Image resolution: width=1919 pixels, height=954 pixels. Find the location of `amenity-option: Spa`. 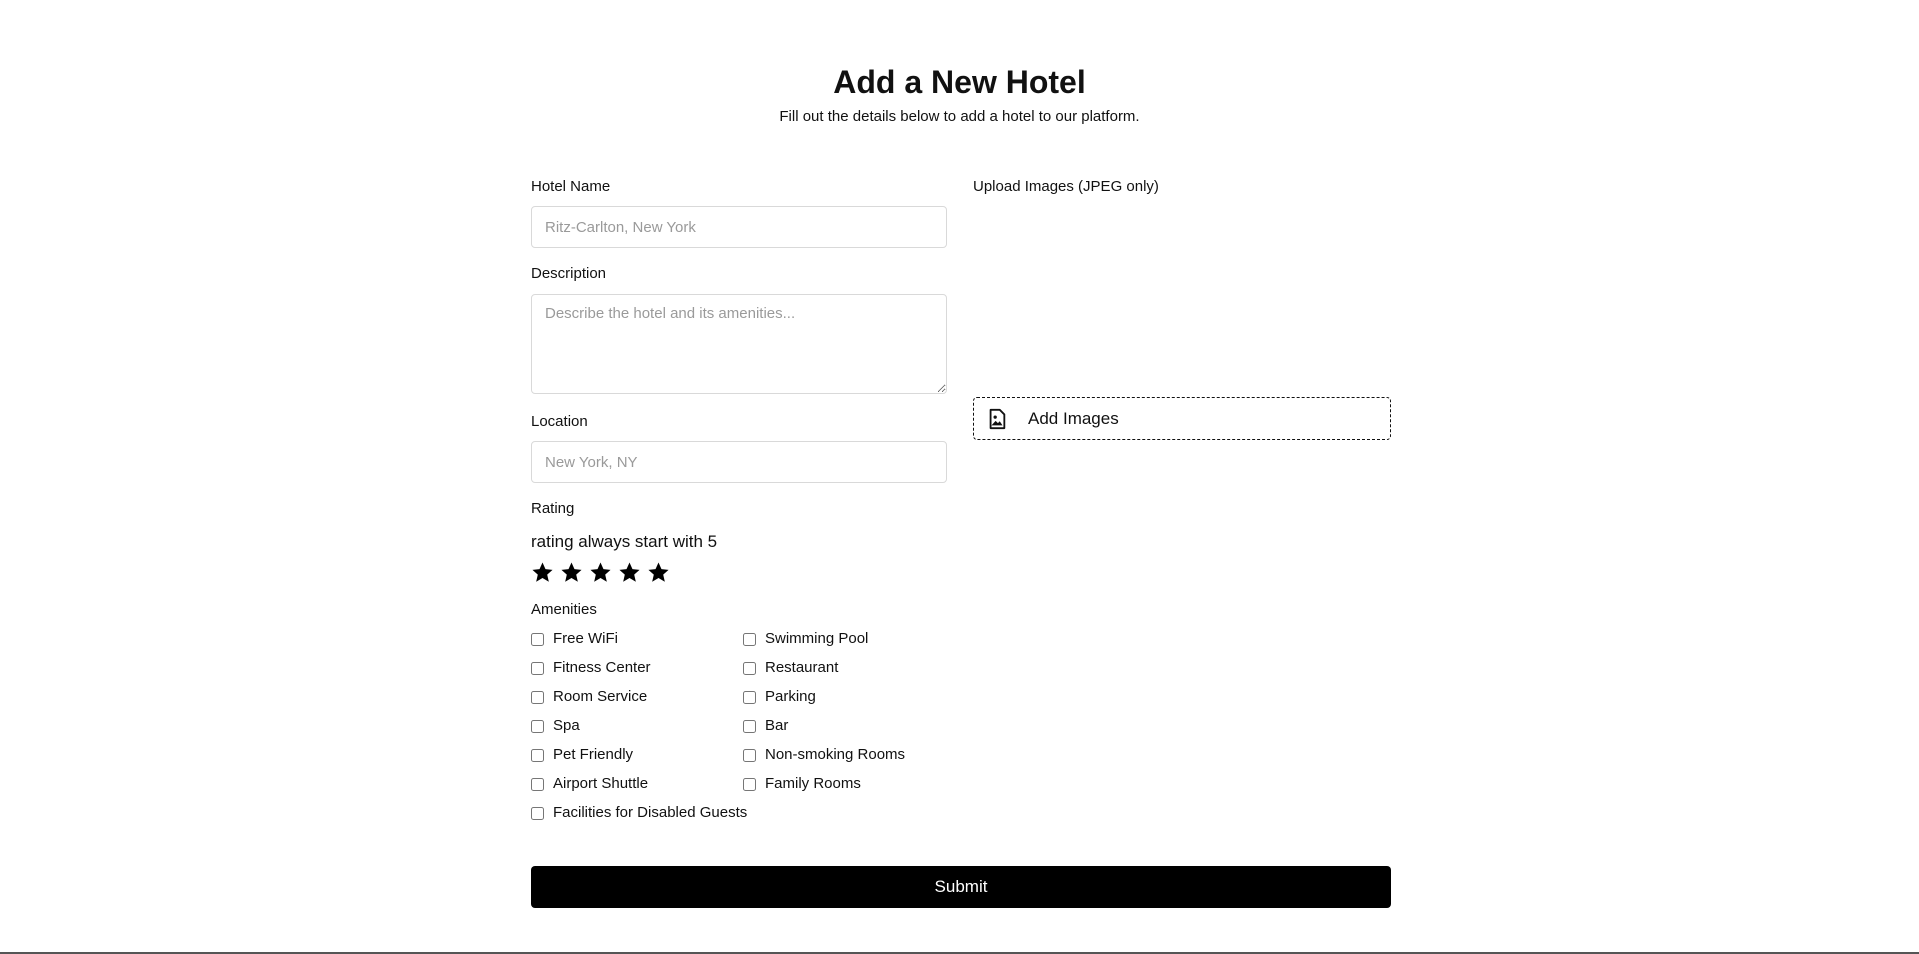

amenity-option: Spa is located at coordinates (555, 726).